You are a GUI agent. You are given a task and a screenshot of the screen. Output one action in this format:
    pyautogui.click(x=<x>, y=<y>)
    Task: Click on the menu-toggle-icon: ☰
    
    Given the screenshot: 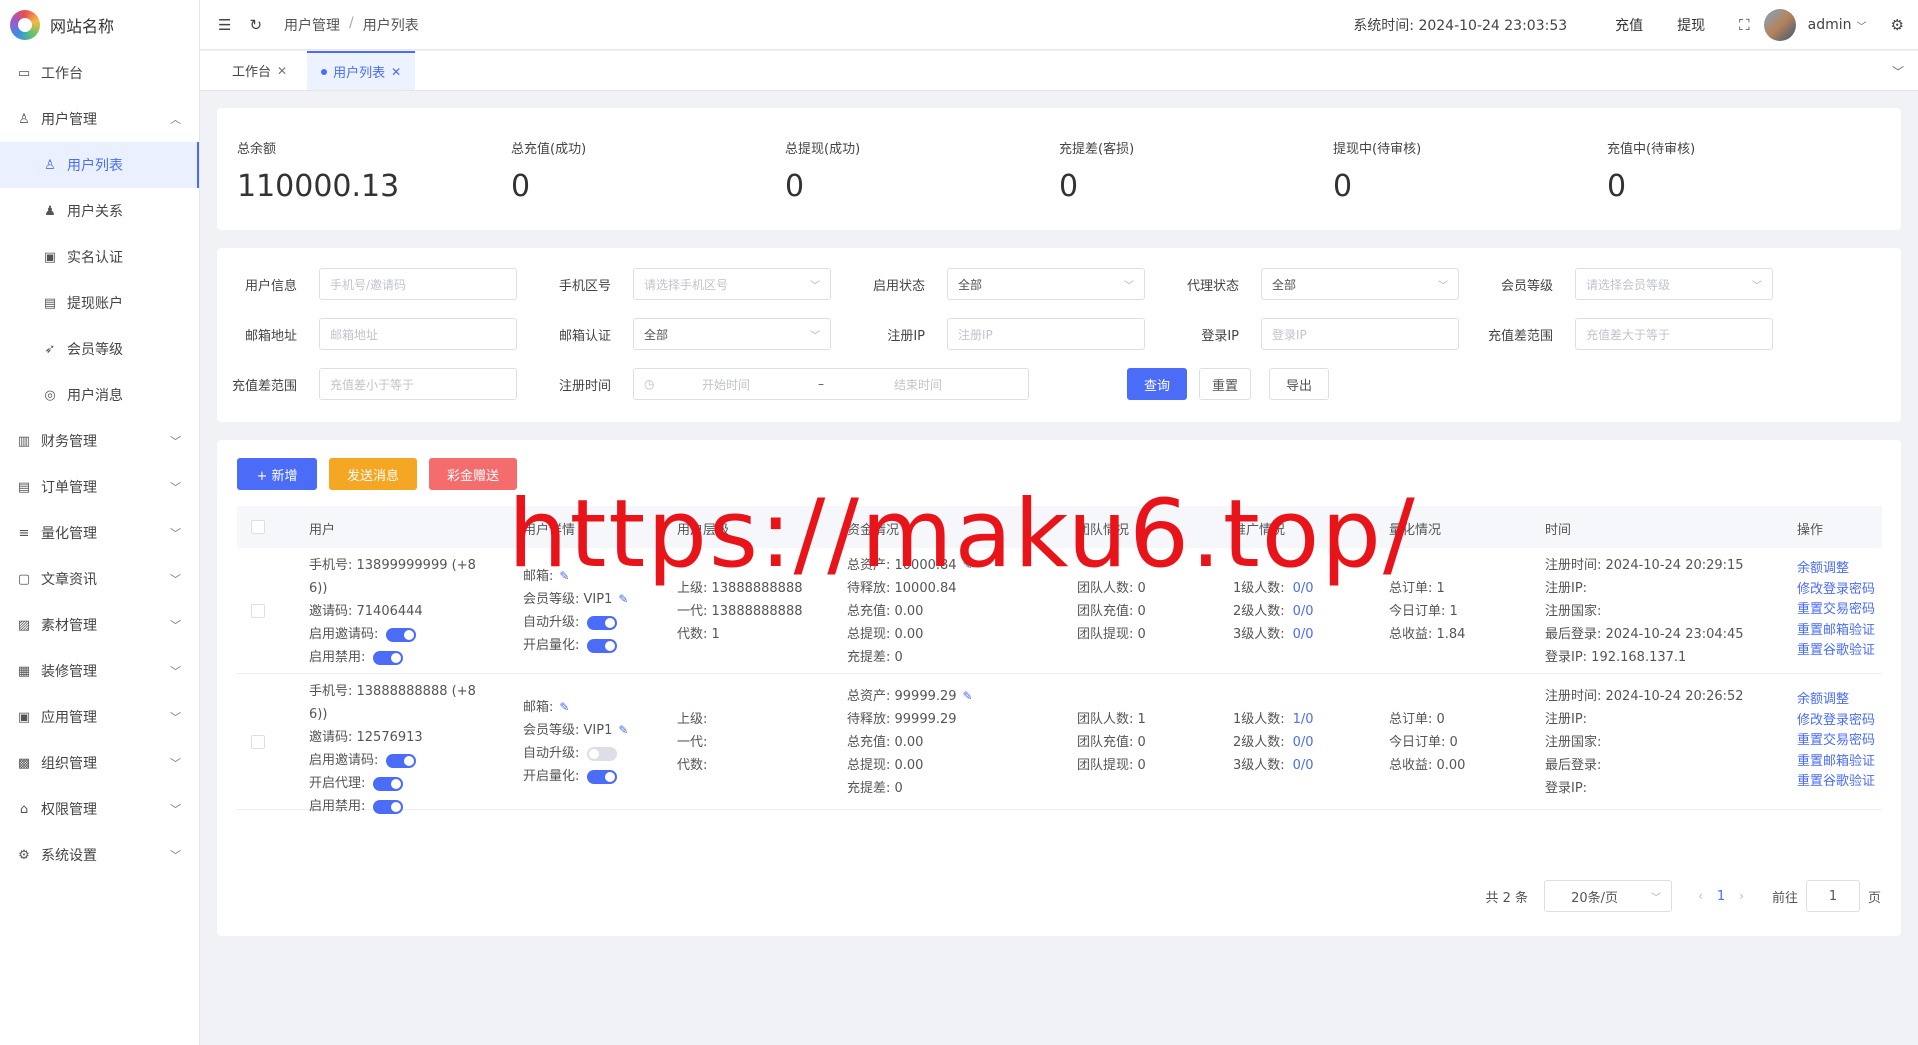 What is the action you would take?
    pyautogui.click(x=224, y=25)
    